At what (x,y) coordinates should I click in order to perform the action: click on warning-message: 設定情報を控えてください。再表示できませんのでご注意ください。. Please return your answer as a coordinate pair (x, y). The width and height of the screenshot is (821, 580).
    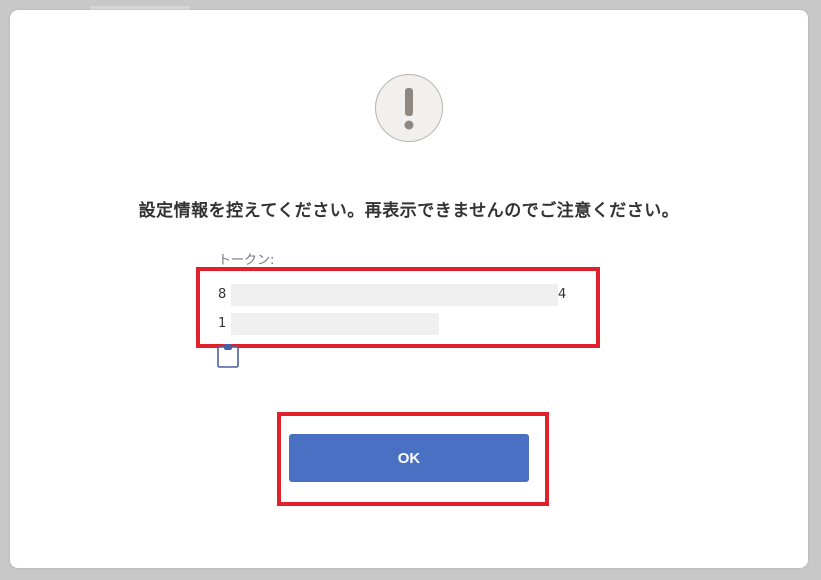
    Looking at the image, I should click on (409, 211).